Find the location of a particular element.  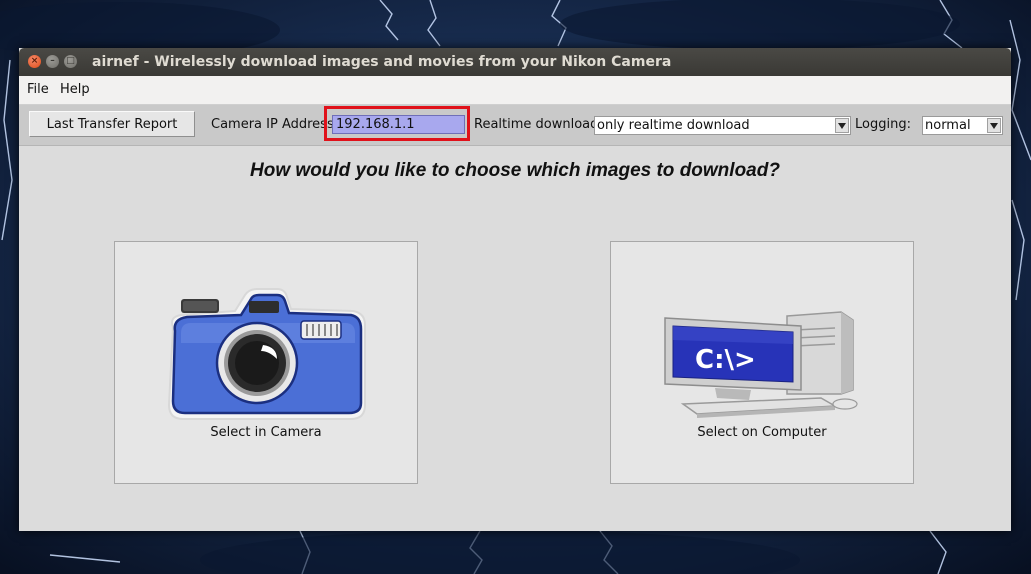

last-transfer-report-button: Last Transfer Report is located at coordinates (112, 124).